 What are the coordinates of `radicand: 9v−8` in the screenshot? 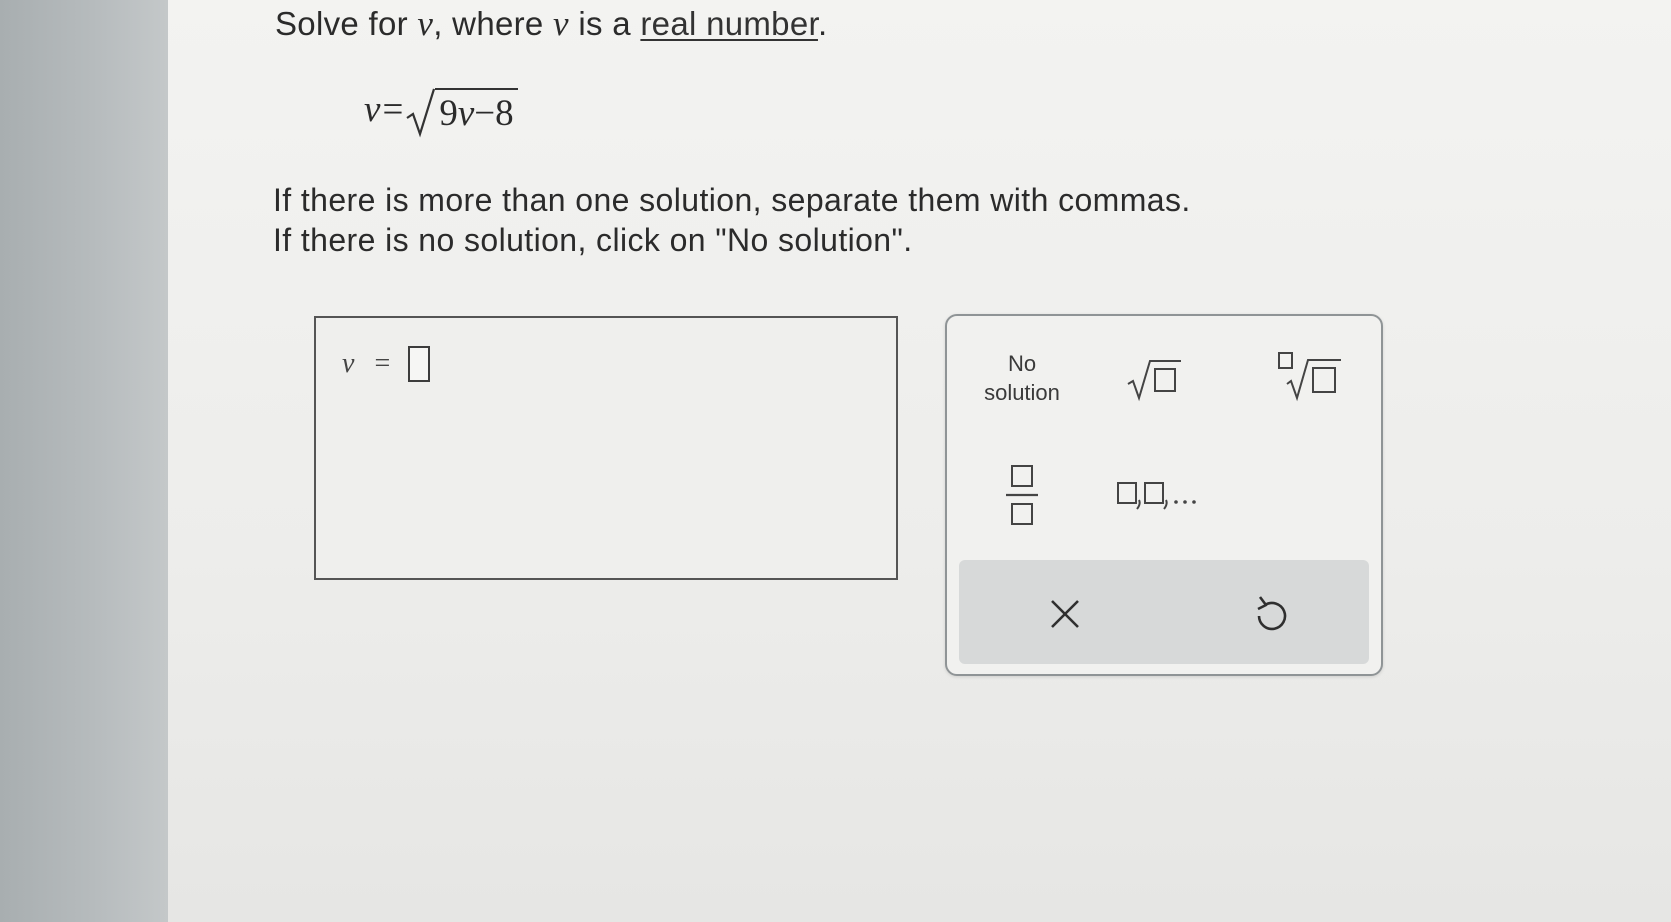 It's located at (476, 111).